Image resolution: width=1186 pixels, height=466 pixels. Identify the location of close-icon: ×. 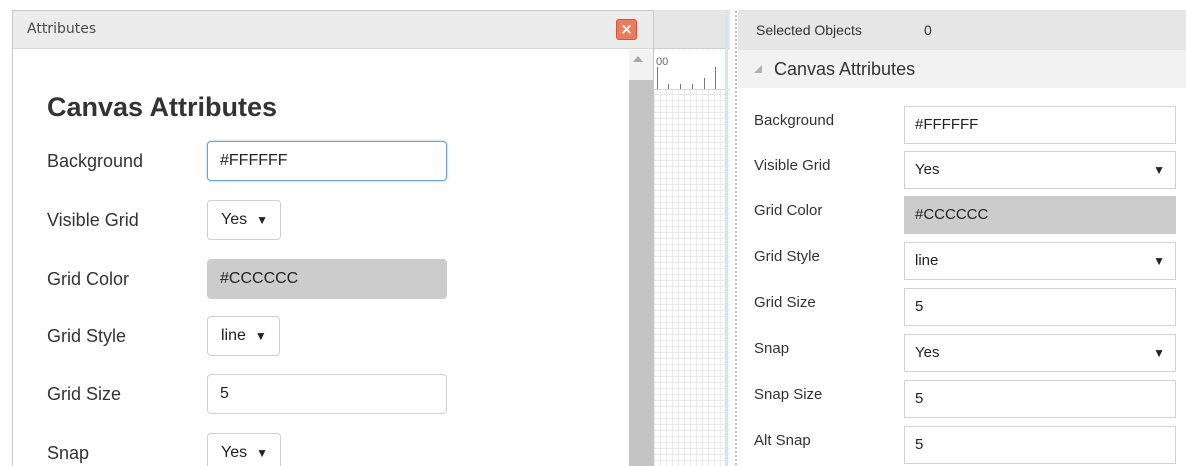
(626, 29).